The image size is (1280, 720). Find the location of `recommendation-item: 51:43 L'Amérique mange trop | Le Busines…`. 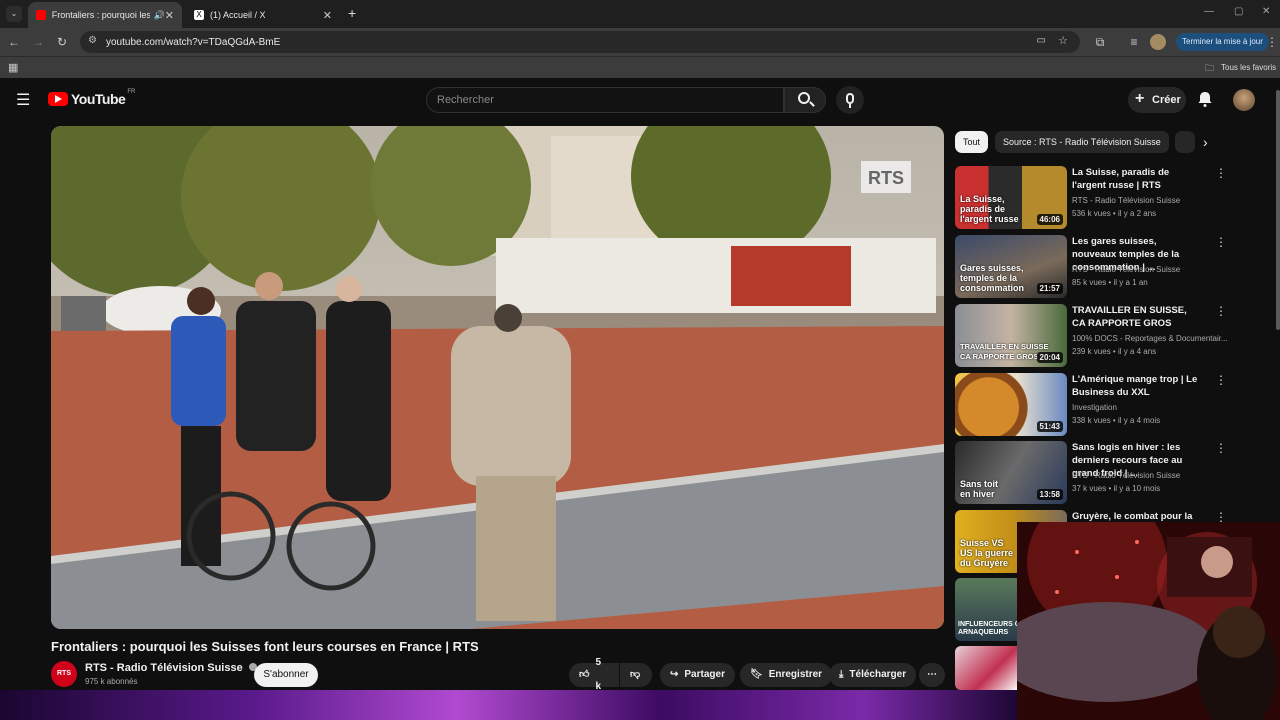

recommendation-item: 51:43 L'Amérique mange trop | Le Busines… is located at coordinates (1091, 405).